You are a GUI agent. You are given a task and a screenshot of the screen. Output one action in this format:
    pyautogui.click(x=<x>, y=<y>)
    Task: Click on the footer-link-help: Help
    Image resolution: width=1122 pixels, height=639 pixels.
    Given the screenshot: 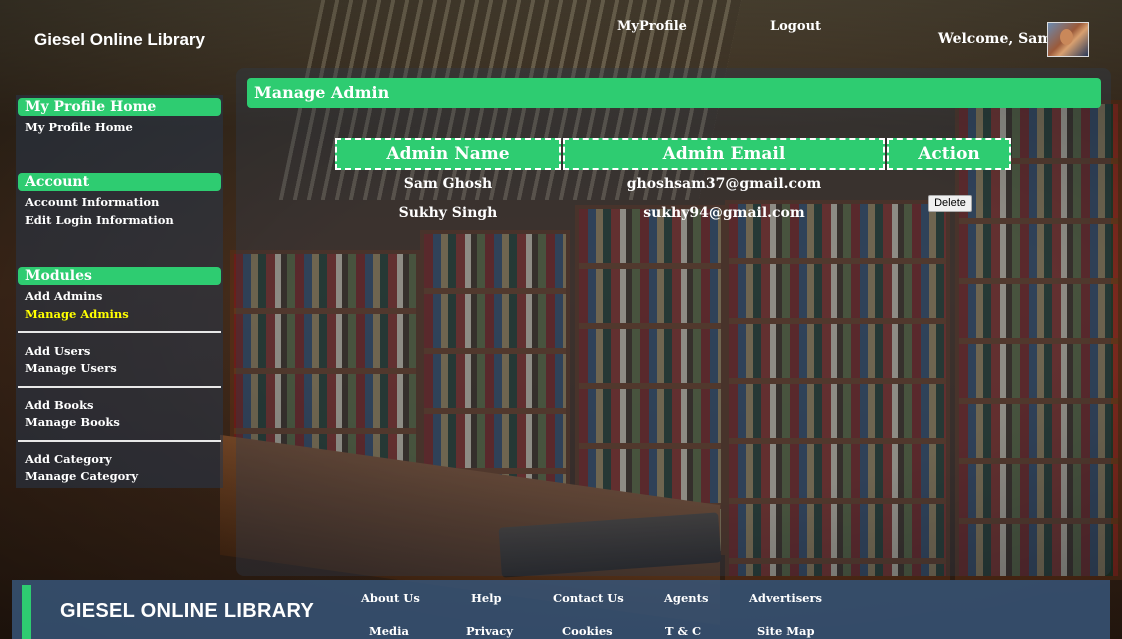 What is the action you would take?
    pyautogui.click(x=486, y=598)
    